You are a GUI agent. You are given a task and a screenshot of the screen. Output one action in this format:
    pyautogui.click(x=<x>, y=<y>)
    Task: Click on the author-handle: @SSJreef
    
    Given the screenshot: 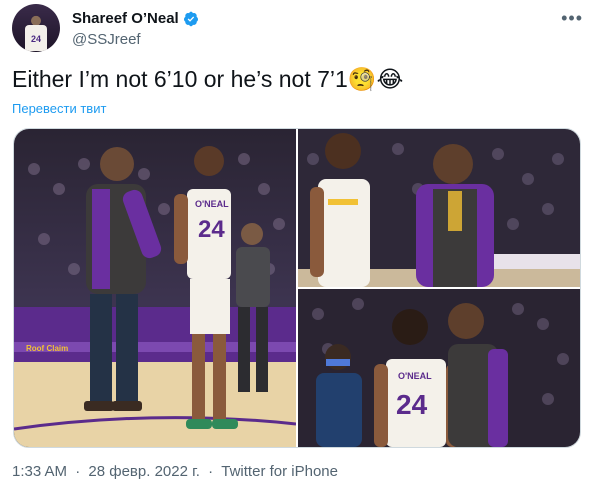 What is the action you would take?
    pyautogui.click(x=106, y=39)
    